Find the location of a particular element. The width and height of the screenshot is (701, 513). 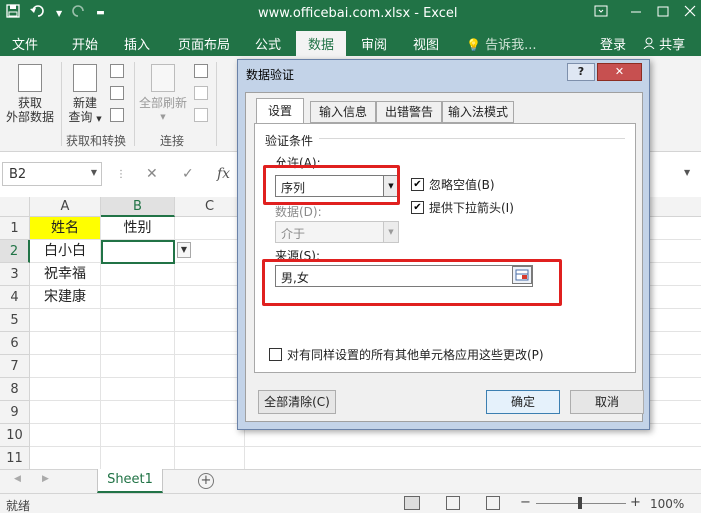

cell-a9 is located at coordinates (65, 412).